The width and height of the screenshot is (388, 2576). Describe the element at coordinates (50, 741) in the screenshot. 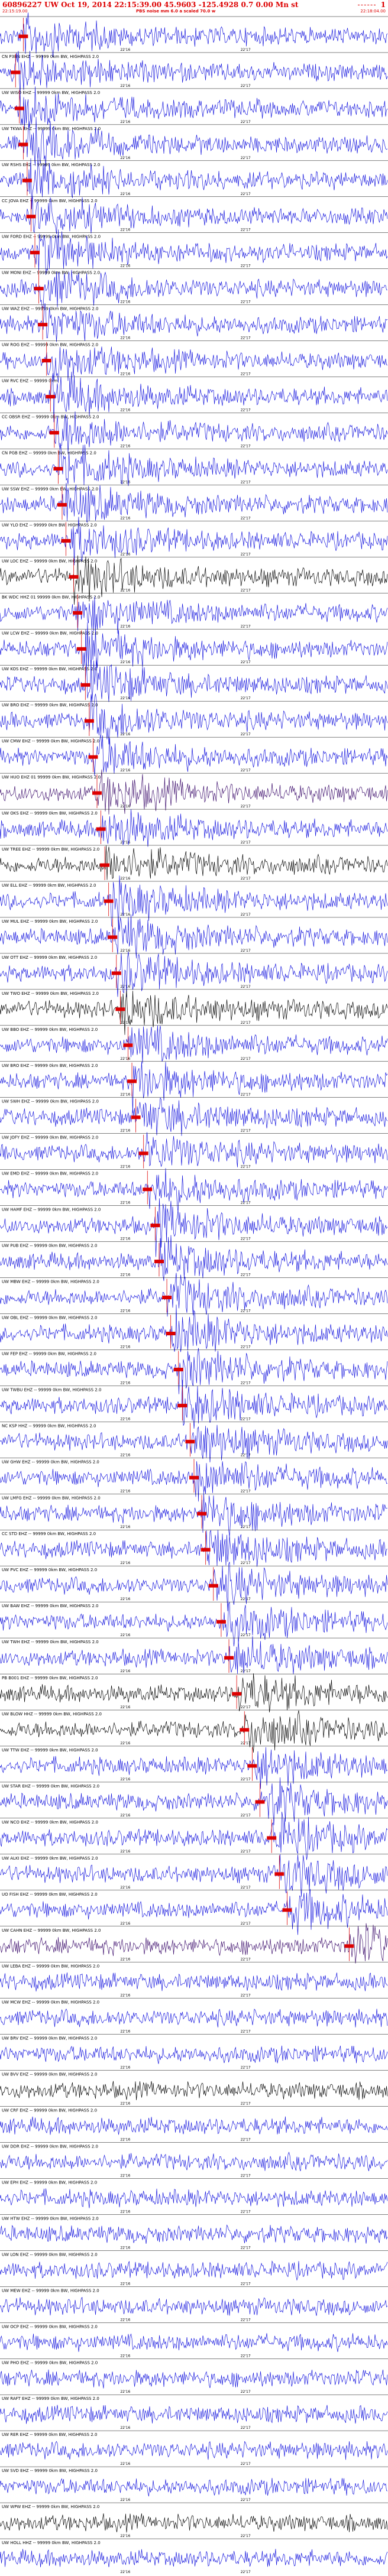

I see `station-label: UW CMW EHZ -- 99999 0km BW, HIGHPASS 2.0` at that location.